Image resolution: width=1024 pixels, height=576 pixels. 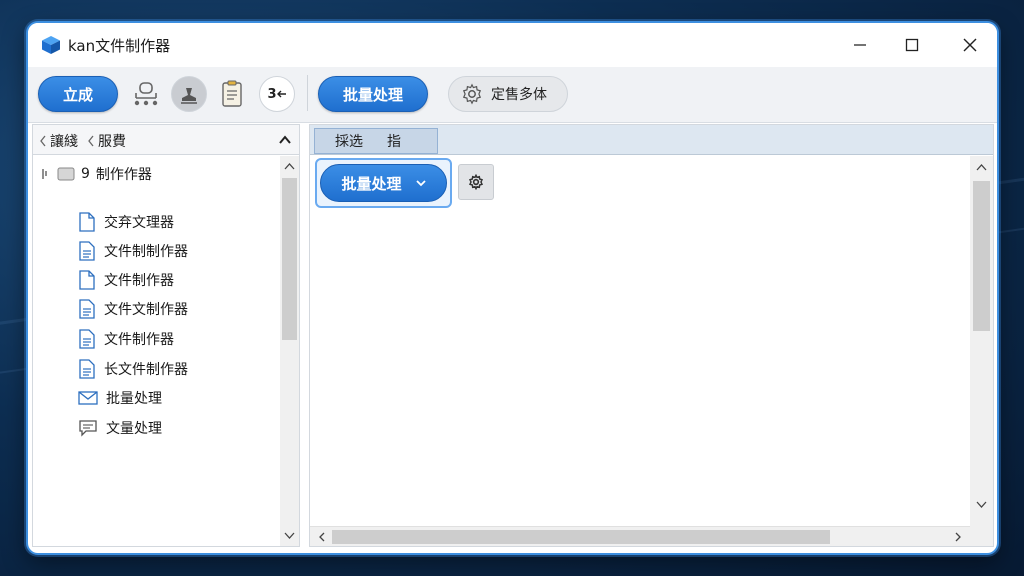 What do you see at coordinates (134, 429) in the screenshot?
I see `tree-item-label: 文量处理` at bounding box center [134, 429].